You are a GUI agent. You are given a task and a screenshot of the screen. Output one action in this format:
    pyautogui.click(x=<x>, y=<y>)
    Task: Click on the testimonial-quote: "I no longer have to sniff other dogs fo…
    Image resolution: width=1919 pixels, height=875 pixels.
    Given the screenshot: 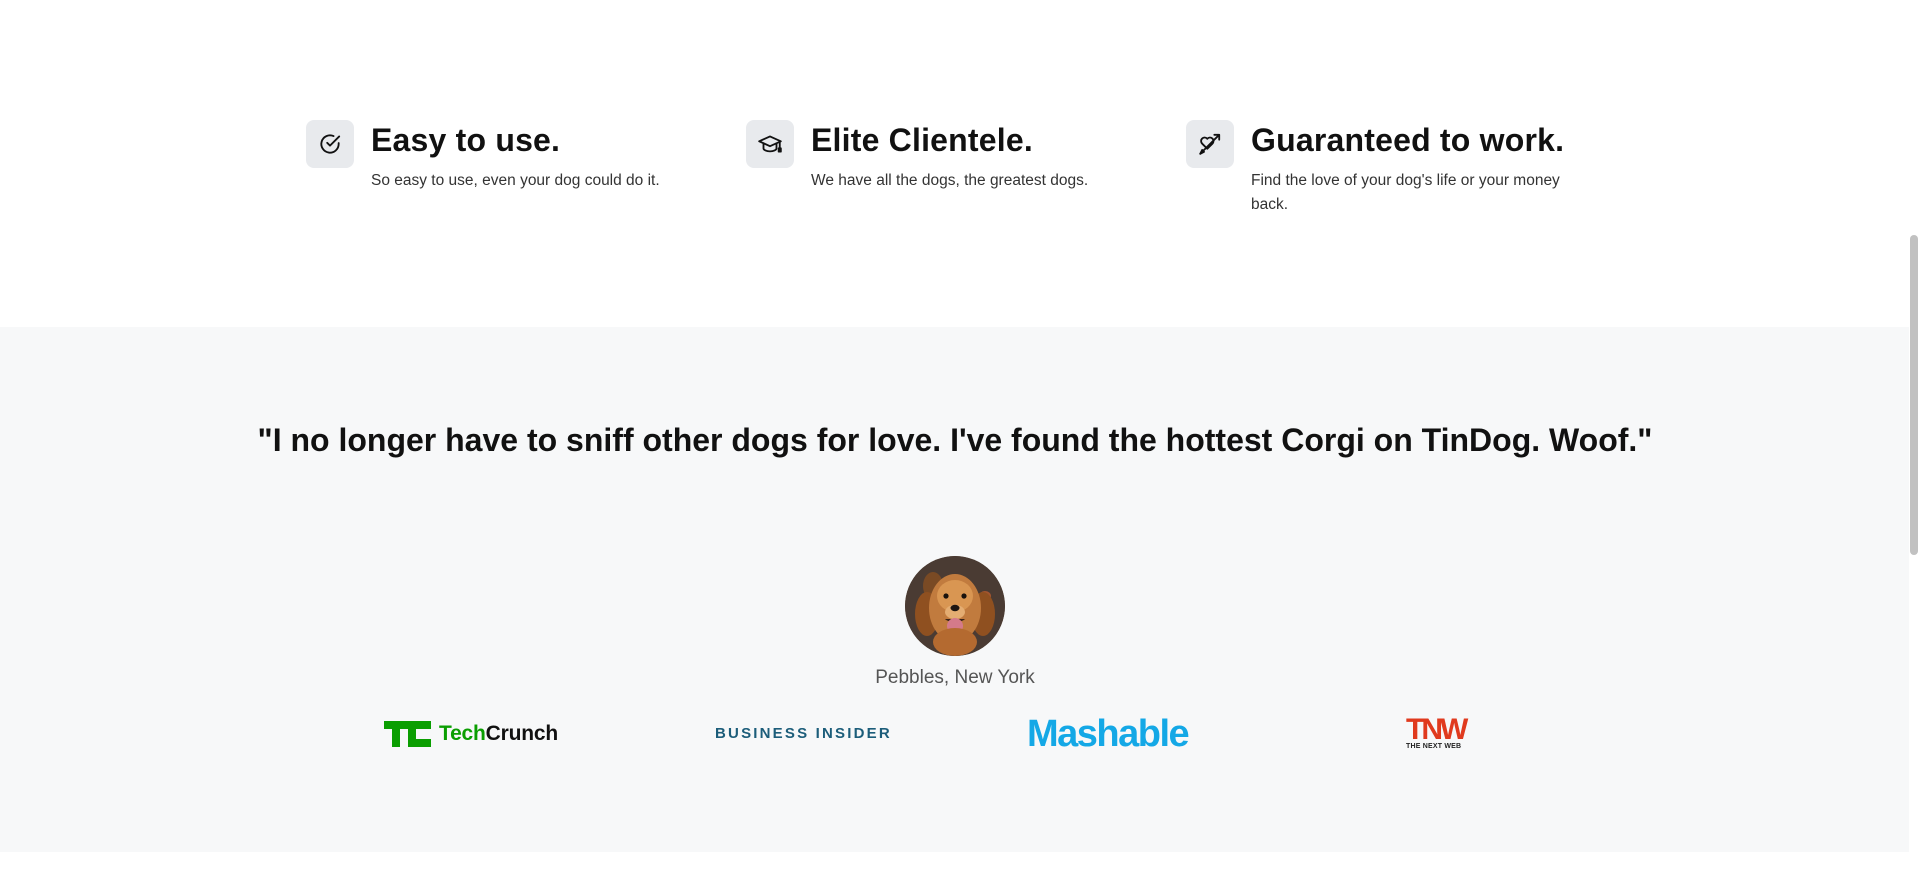 What is the action you would take?
    pyautogui.click(x=955, y=440)
    